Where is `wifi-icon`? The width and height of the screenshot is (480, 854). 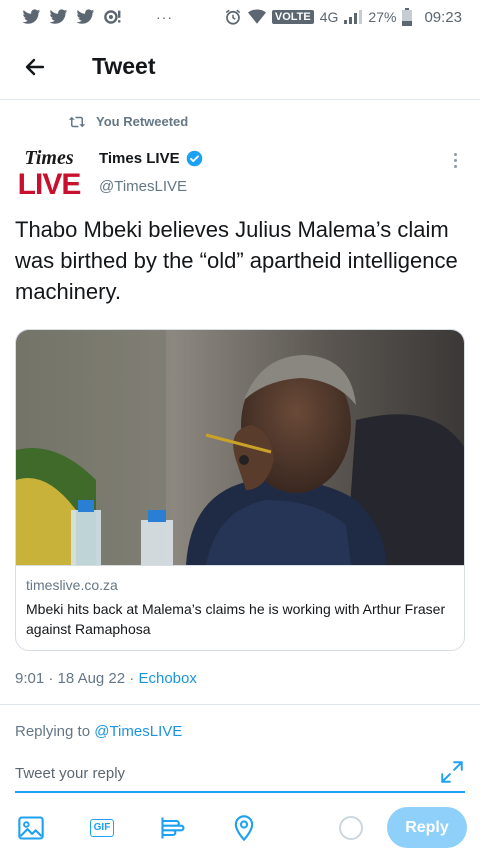
wifi-icon is located at coordinates (256, 16).